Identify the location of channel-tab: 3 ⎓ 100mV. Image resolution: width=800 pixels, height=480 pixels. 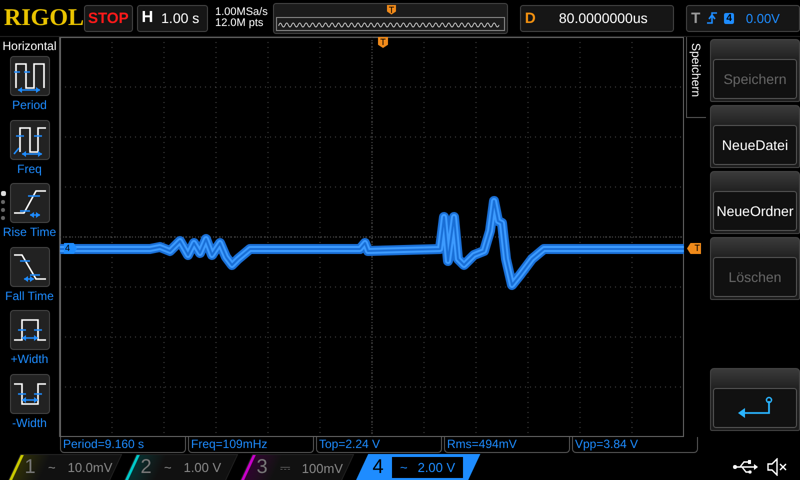
(297, 467).